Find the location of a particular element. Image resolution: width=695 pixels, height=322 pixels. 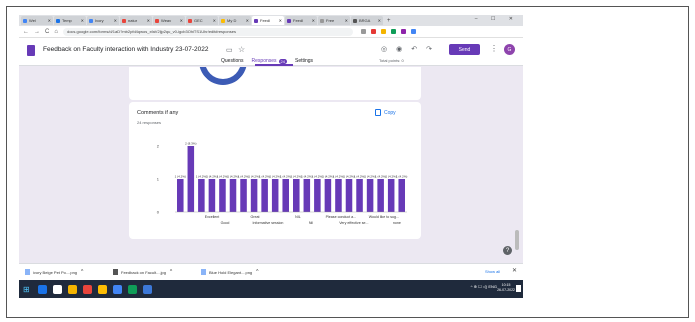

browser-tab: GEC ✕ is located at coordinates (202, 20).